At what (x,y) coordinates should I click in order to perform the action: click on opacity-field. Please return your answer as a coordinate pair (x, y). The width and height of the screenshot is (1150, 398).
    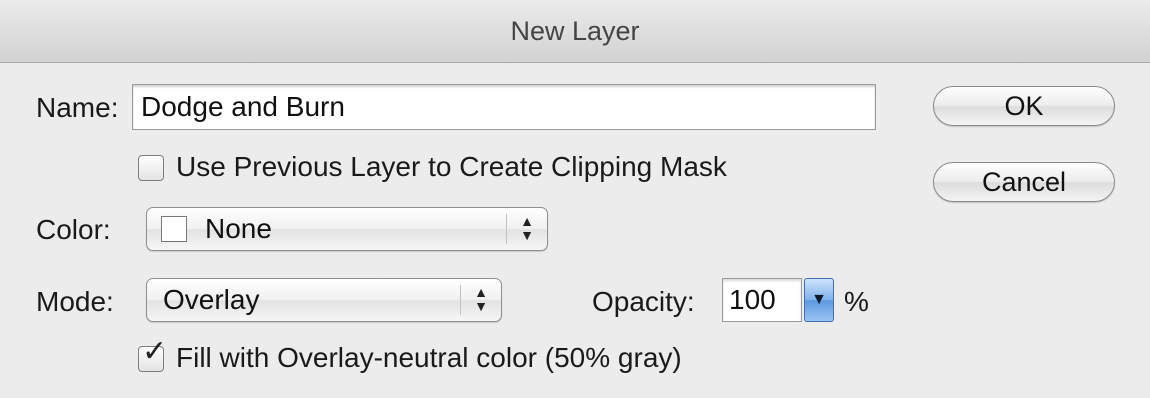
    Looking at the image, I should click on (762, 300).